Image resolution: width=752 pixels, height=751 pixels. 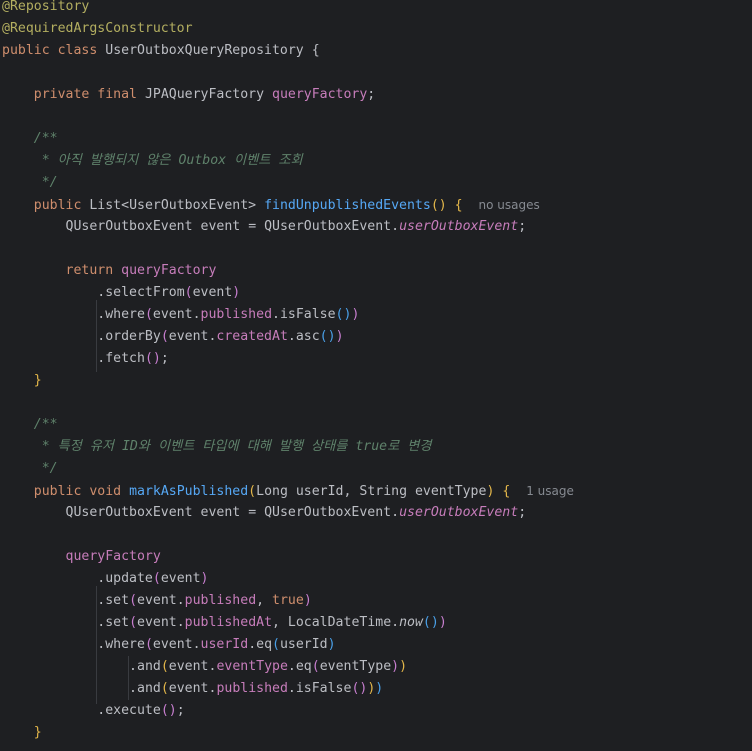 I want to click on code-line: return queryFactory, so click(x=141, y=270).